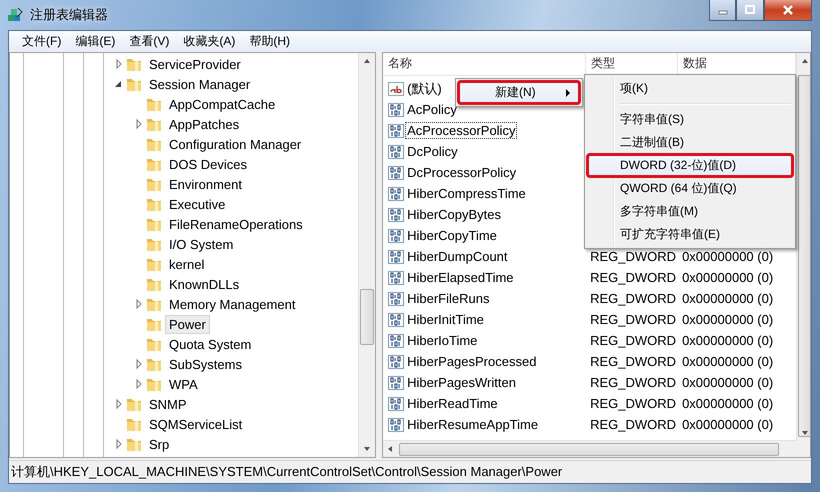 This screenshot has height=492, width=820. Describe the element at coordinates (41, 41) in the screenshot. I see `menu-item: 文件(F)` at that location.